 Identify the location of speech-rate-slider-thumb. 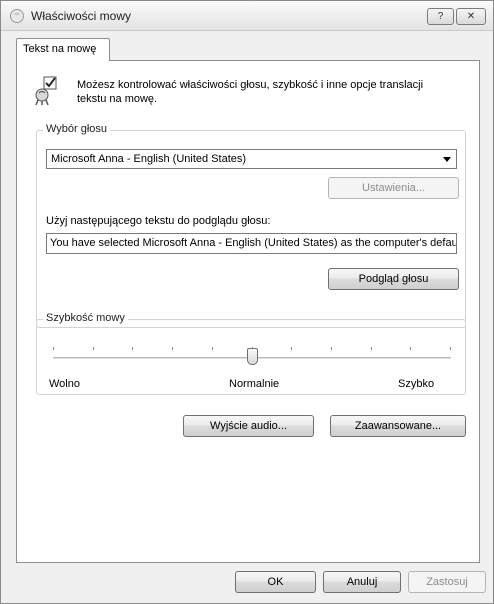
(252, 356).